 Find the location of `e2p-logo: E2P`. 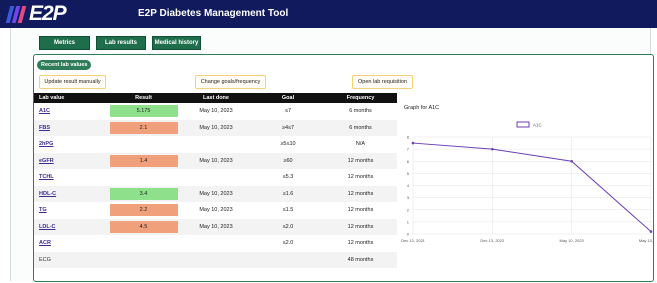

e2p-logo: E2P is located at coordinates (36, 14).